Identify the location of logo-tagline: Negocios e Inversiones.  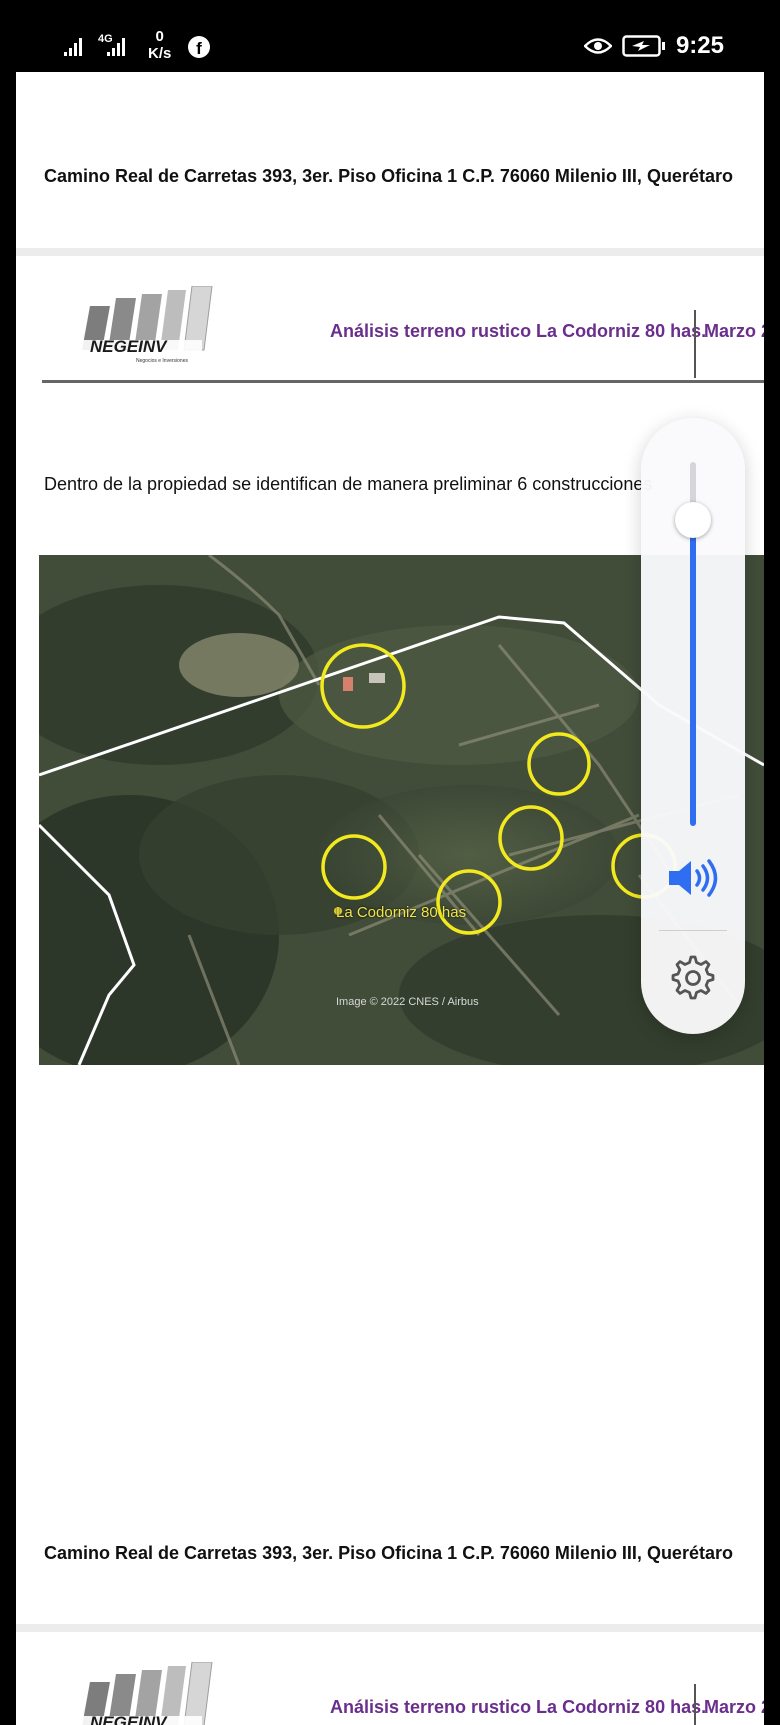
(162, 361).